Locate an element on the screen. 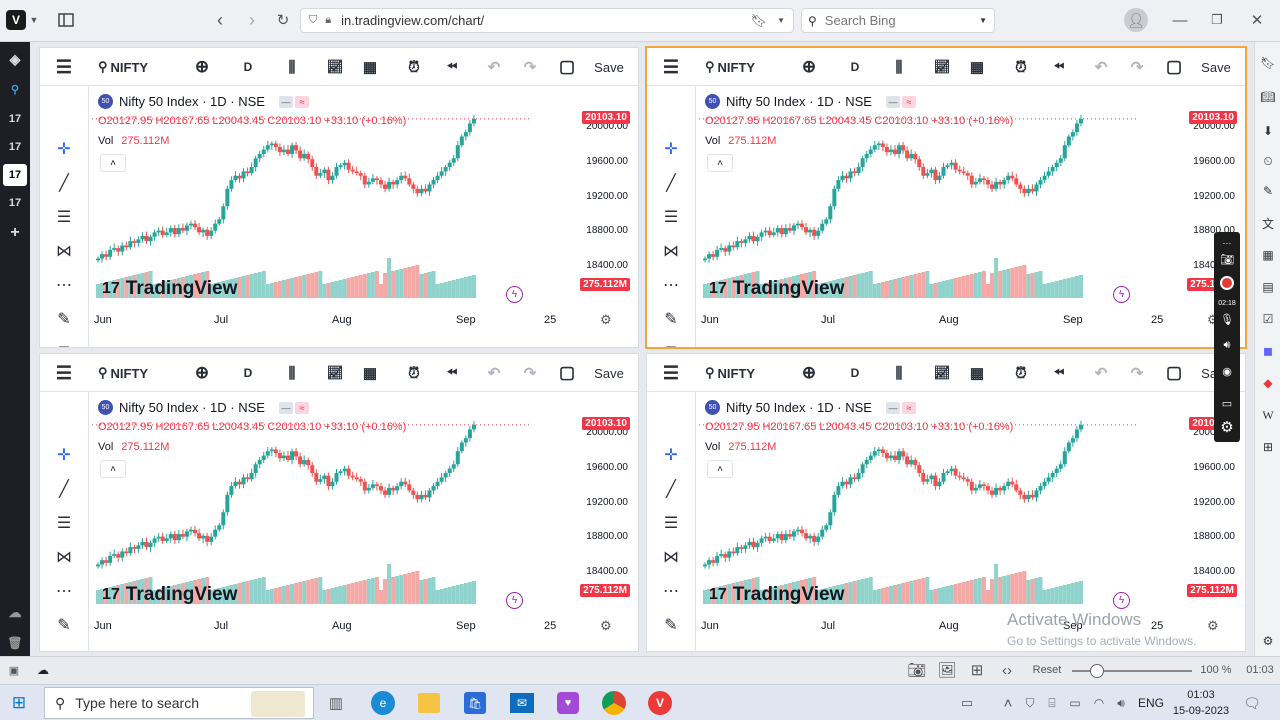 This screenshot has width=1280, height=720. microphone-icon: 🎙︎ is located at coordinates (1227, 319).